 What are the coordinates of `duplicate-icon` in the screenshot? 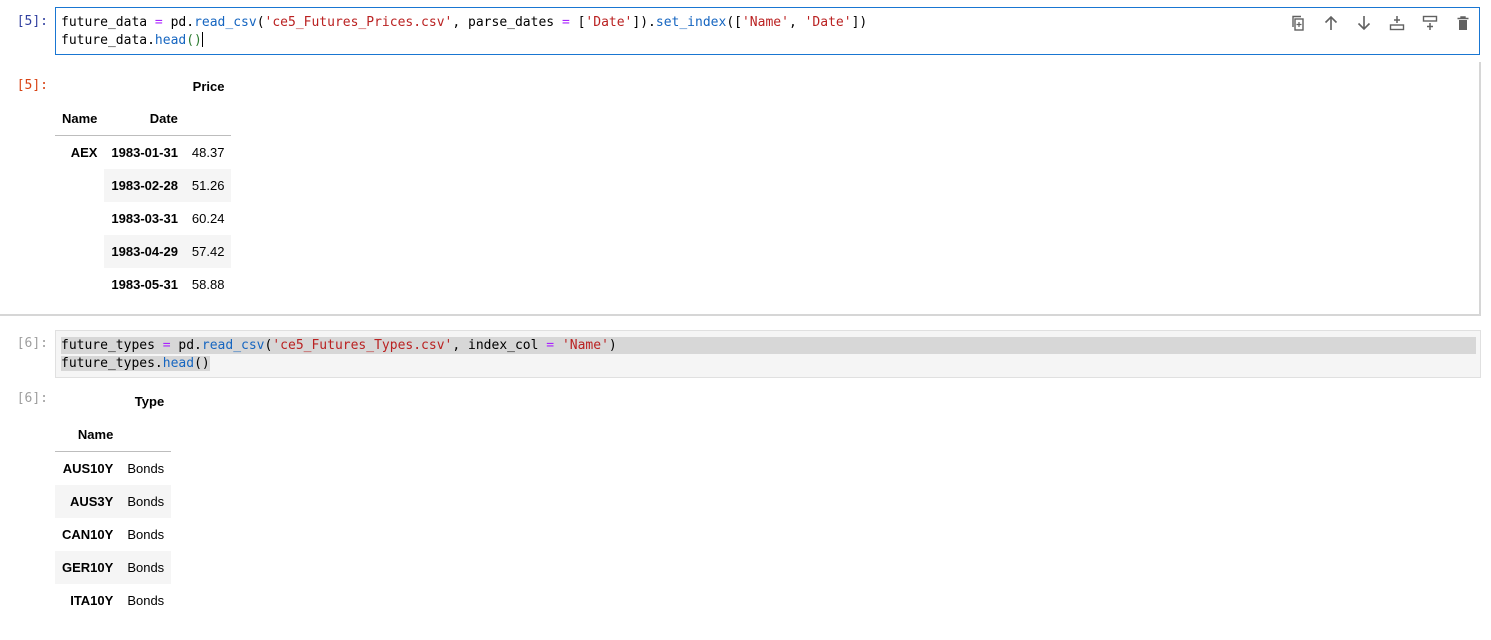 It's located at (1298, 23).